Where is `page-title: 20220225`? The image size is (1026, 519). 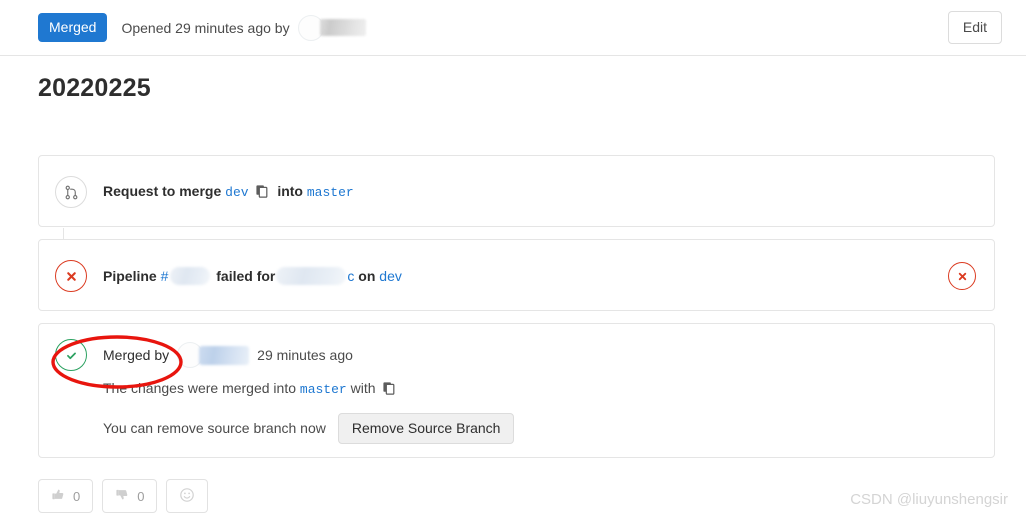
page-title: 20220225 is located at coordinates (94, 88).